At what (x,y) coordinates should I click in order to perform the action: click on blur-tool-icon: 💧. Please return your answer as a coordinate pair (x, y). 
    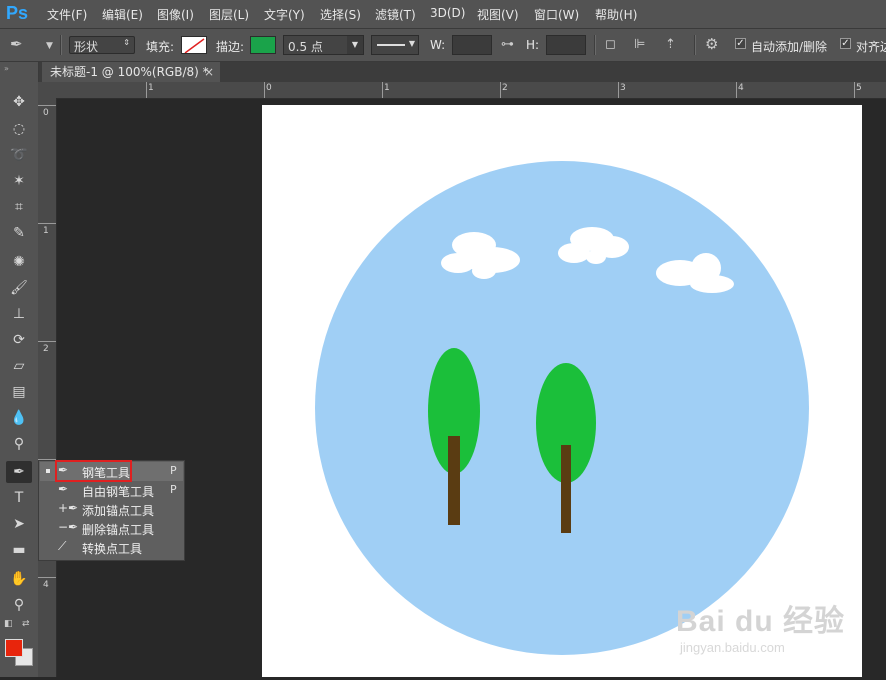
    Looking at the image, I should click on (19, 418).